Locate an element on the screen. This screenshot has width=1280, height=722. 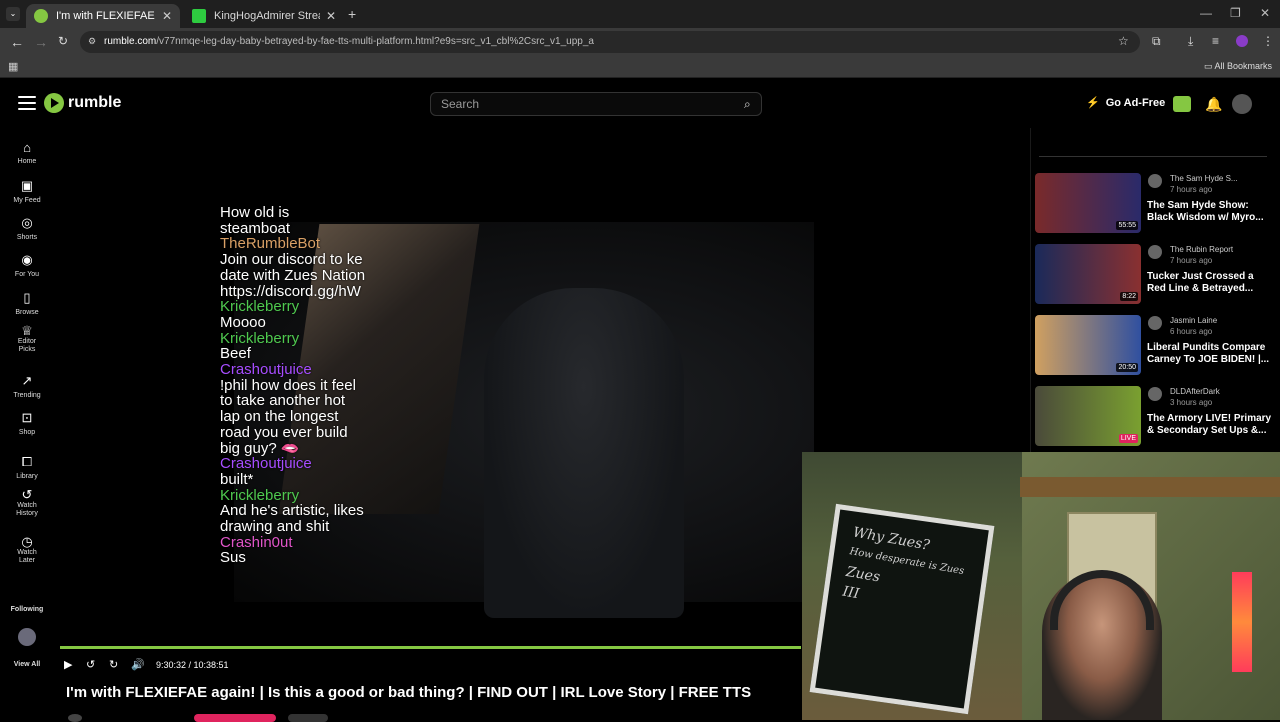
sidebar-item-trending: ↗ Trending is located at coordinates (27, 386).